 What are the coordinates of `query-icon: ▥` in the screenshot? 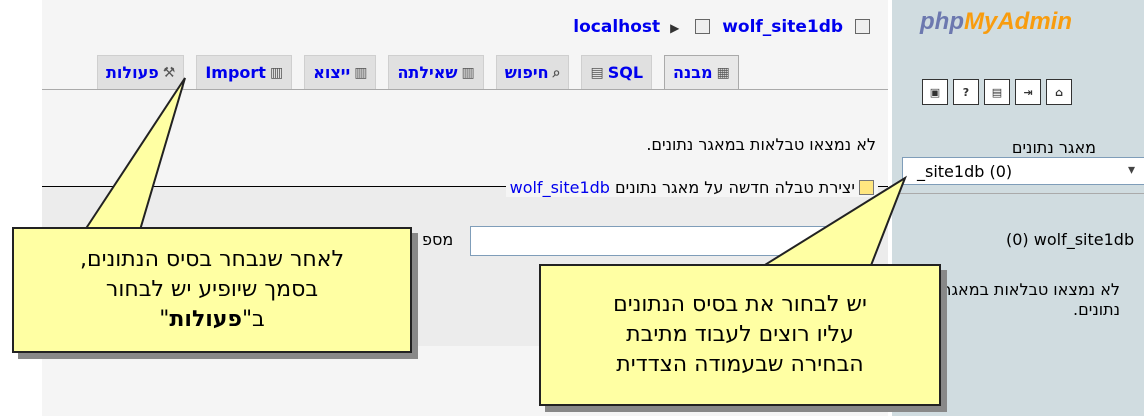 It's located at (468, 72).